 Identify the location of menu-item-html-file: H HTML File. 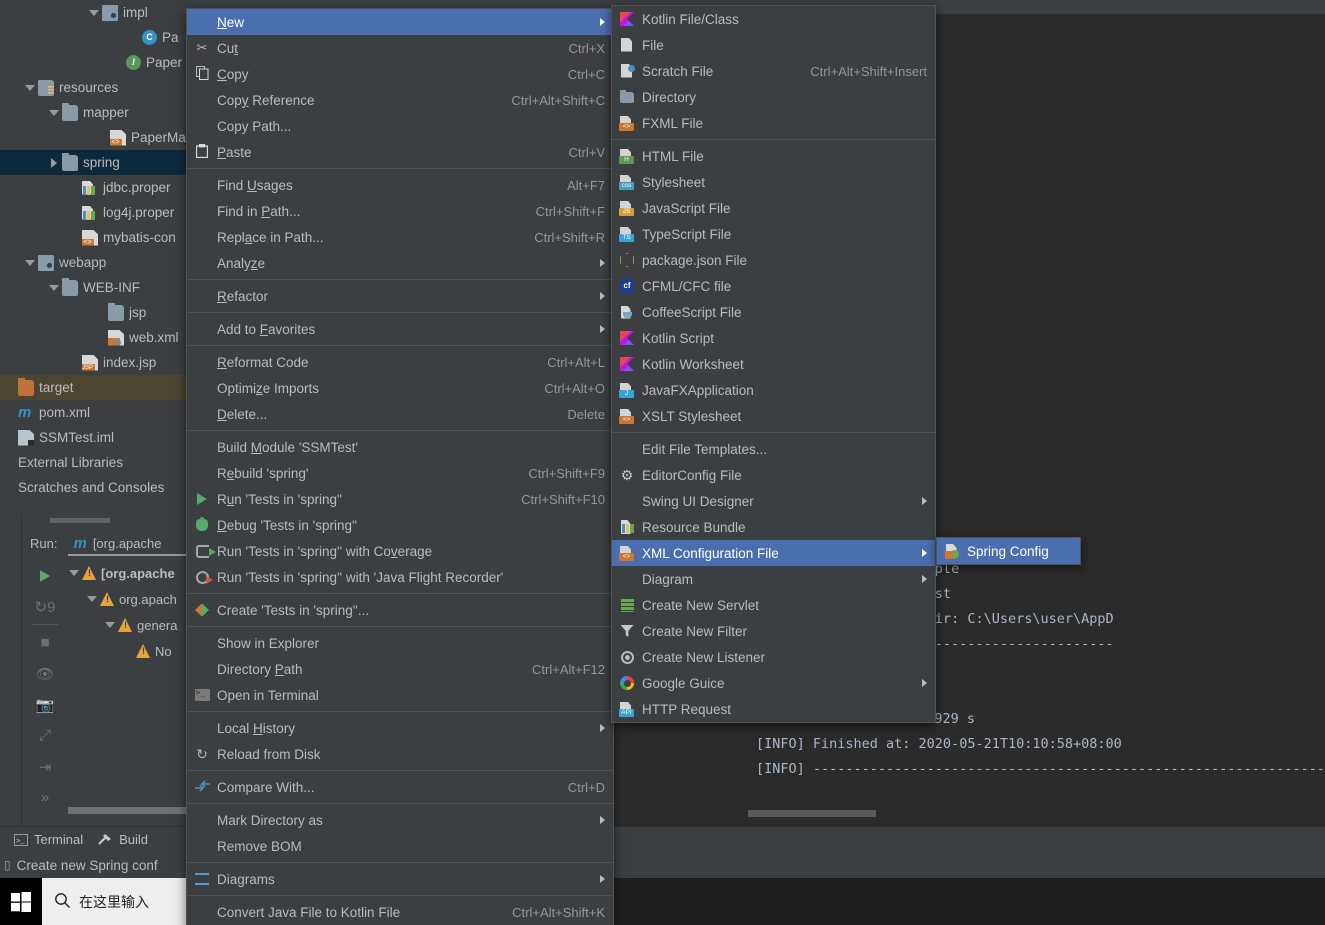
(773, 156).